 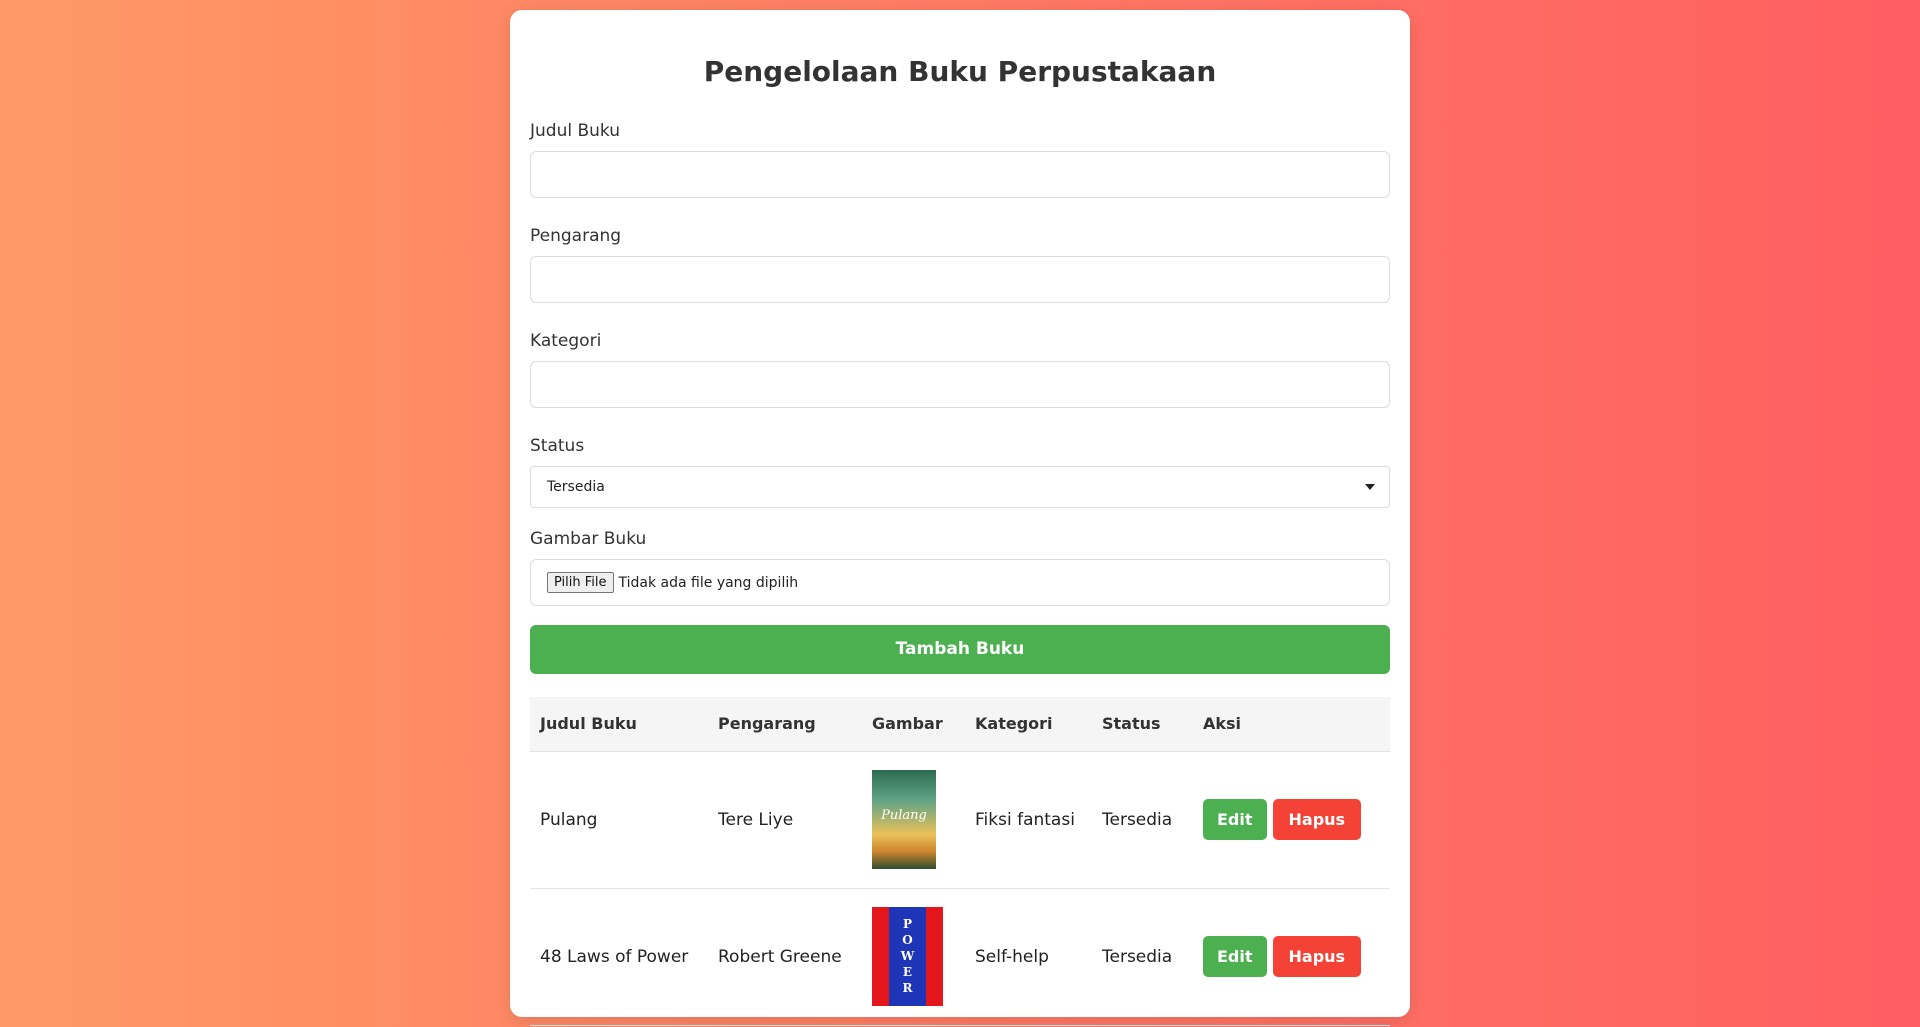 What do you see at coordinates (785, 724) in the screenshot?
I see `header-pengarang: Pengarang` at bounding box center [785, 724].